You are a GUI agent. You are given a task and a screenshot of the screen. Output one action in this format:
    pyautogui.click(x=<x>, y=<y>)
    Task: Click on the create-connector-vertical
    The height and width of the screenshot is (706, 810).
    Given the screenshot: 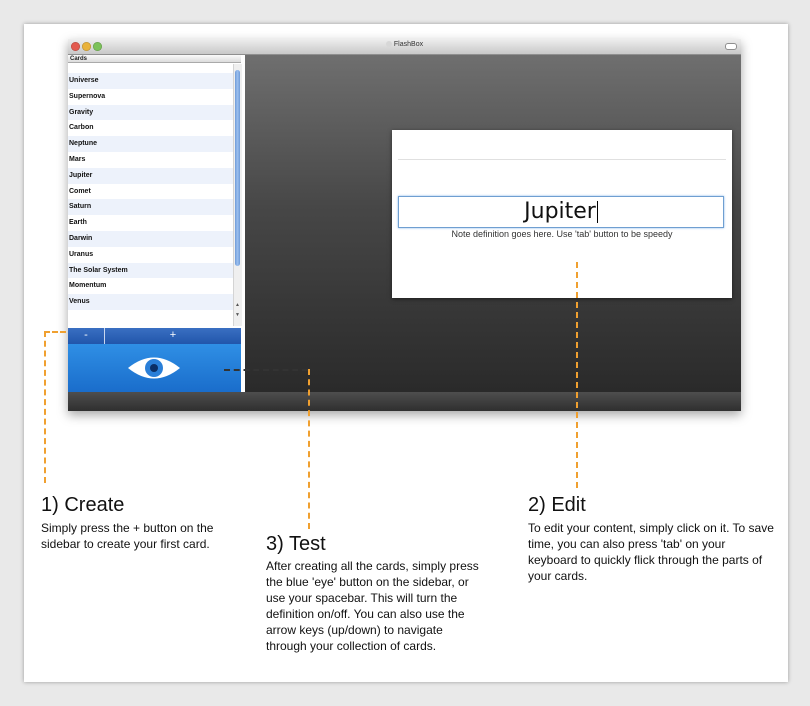 What is the action you would take?
    pyautogui.click(x=45, y=407)
    